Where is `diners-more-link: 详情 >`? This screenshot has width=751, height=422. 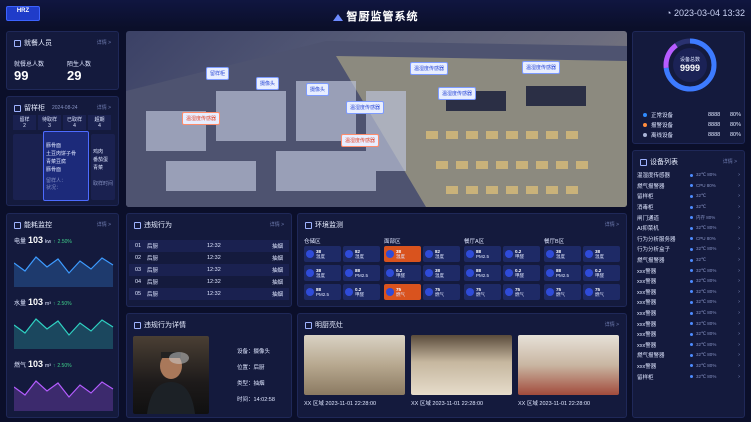
diners-more-link: 详情 > is located at coordinates (104, 42).